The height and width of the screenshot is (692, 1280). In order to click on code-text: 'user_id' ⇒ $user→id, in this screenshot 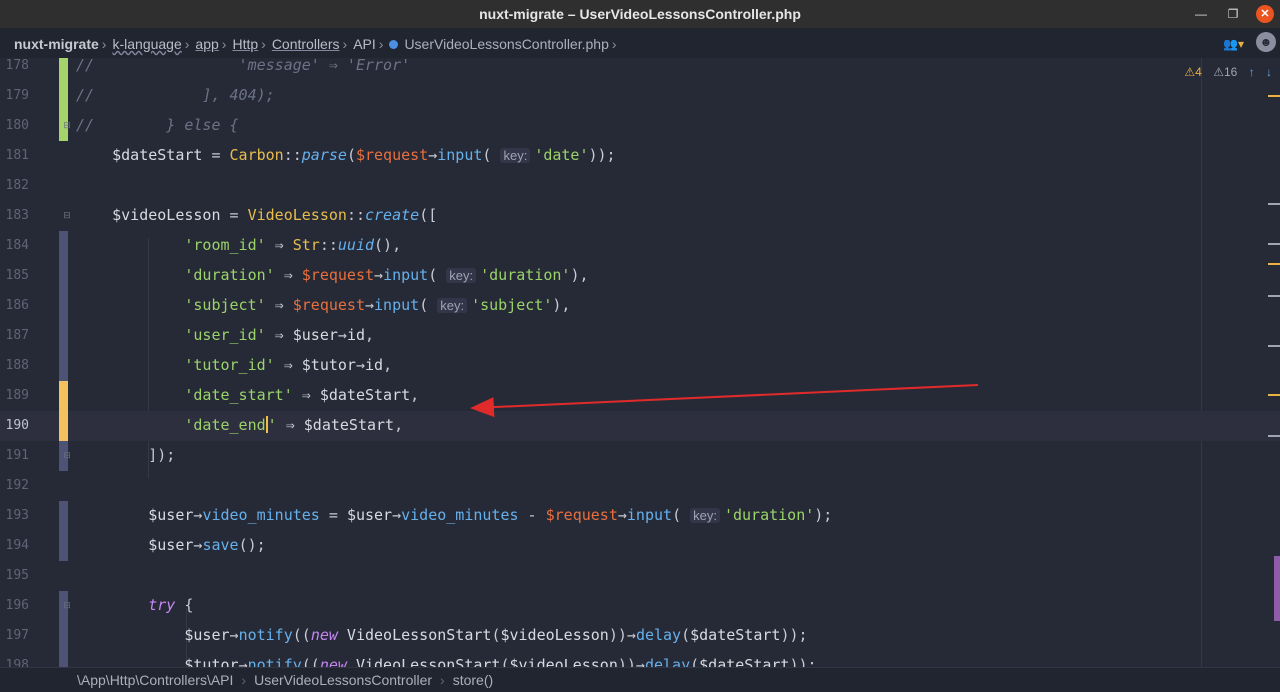, I will do `click(225, 335)`.